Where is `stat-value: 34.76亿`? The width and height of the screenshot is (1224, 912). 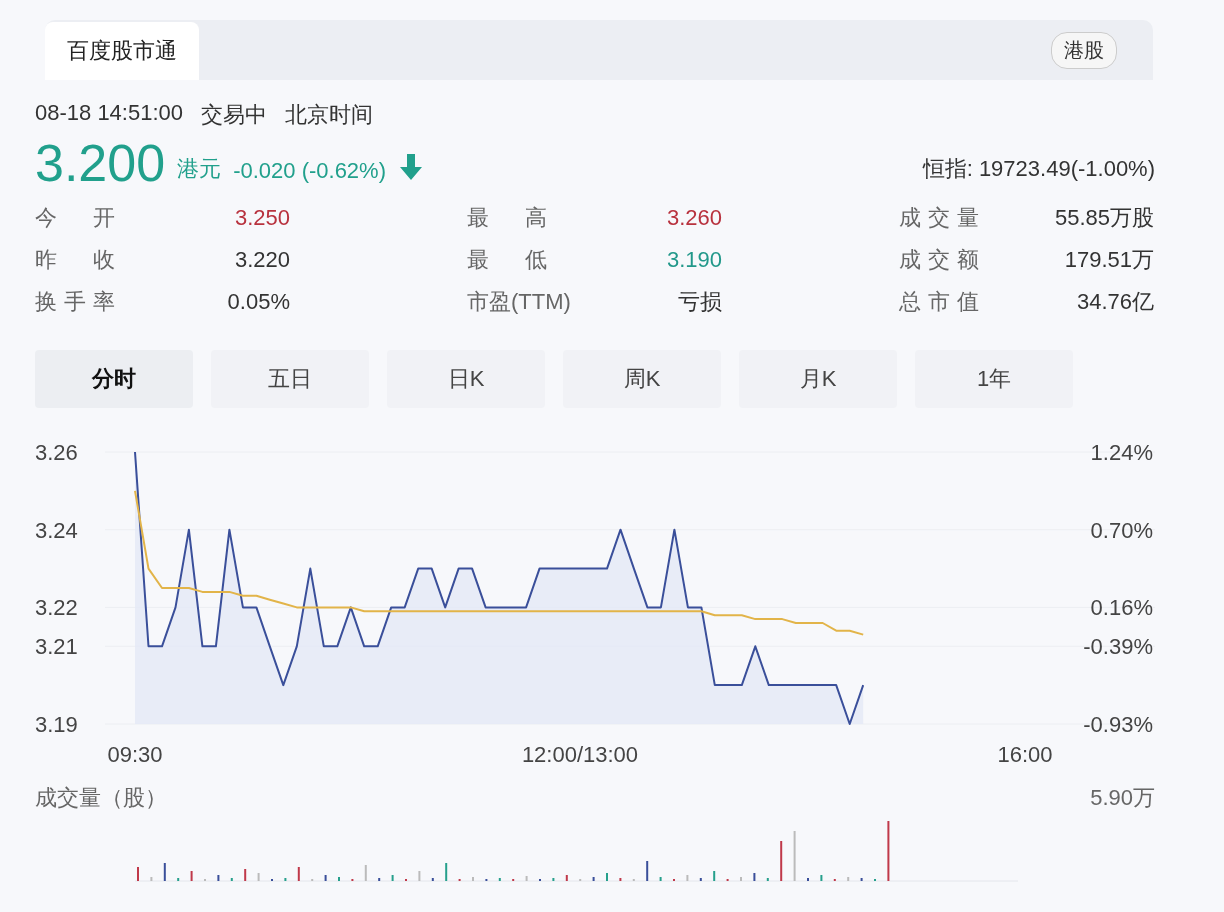
stat-value: 34.76亿 is located at coordinates (1115, 302).